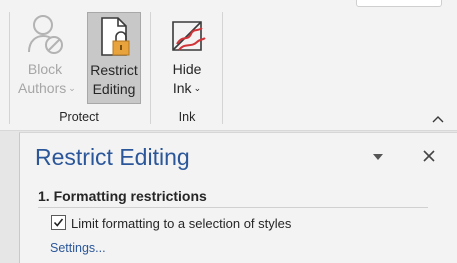  Describe the element at coordinates (378, 157) in the screenshot. I see `caret-down-icon` at that location.